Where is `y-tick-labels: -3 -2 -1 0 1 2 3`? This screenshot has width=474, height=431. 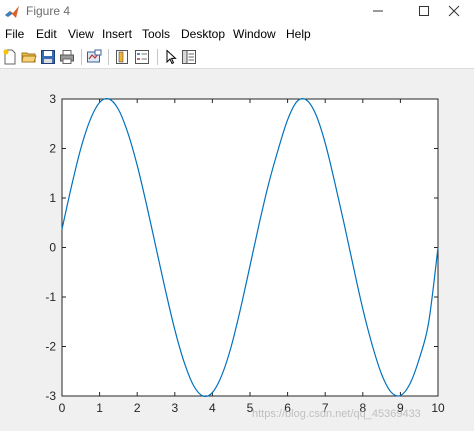
y-tick-labels: -3 -2 -1 0 1 2 3 is located at coordinates (50, 247).